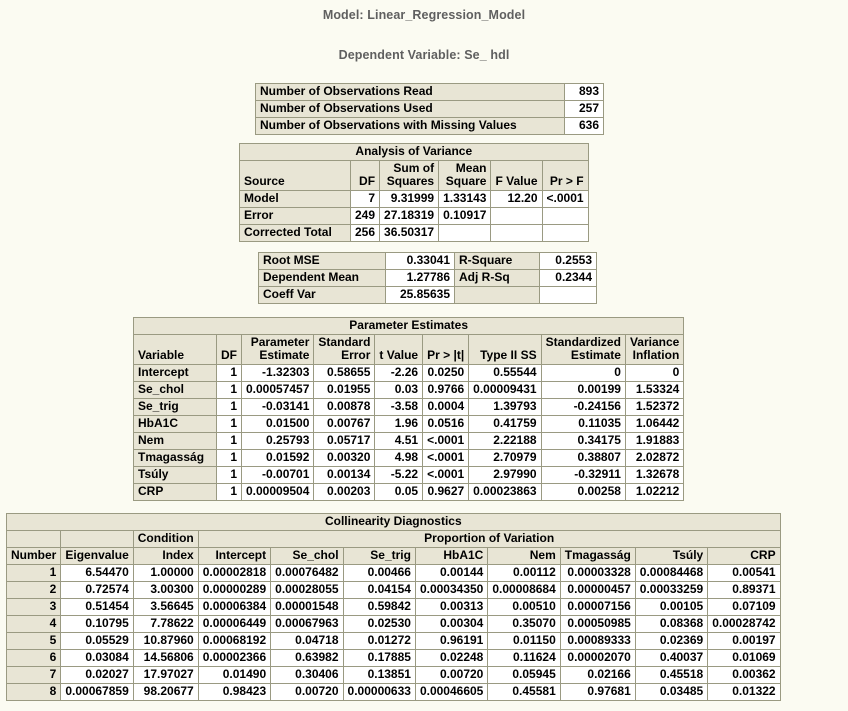  I want to click on param-header-type2ss-line2: Type II SS, so click(508, 355).